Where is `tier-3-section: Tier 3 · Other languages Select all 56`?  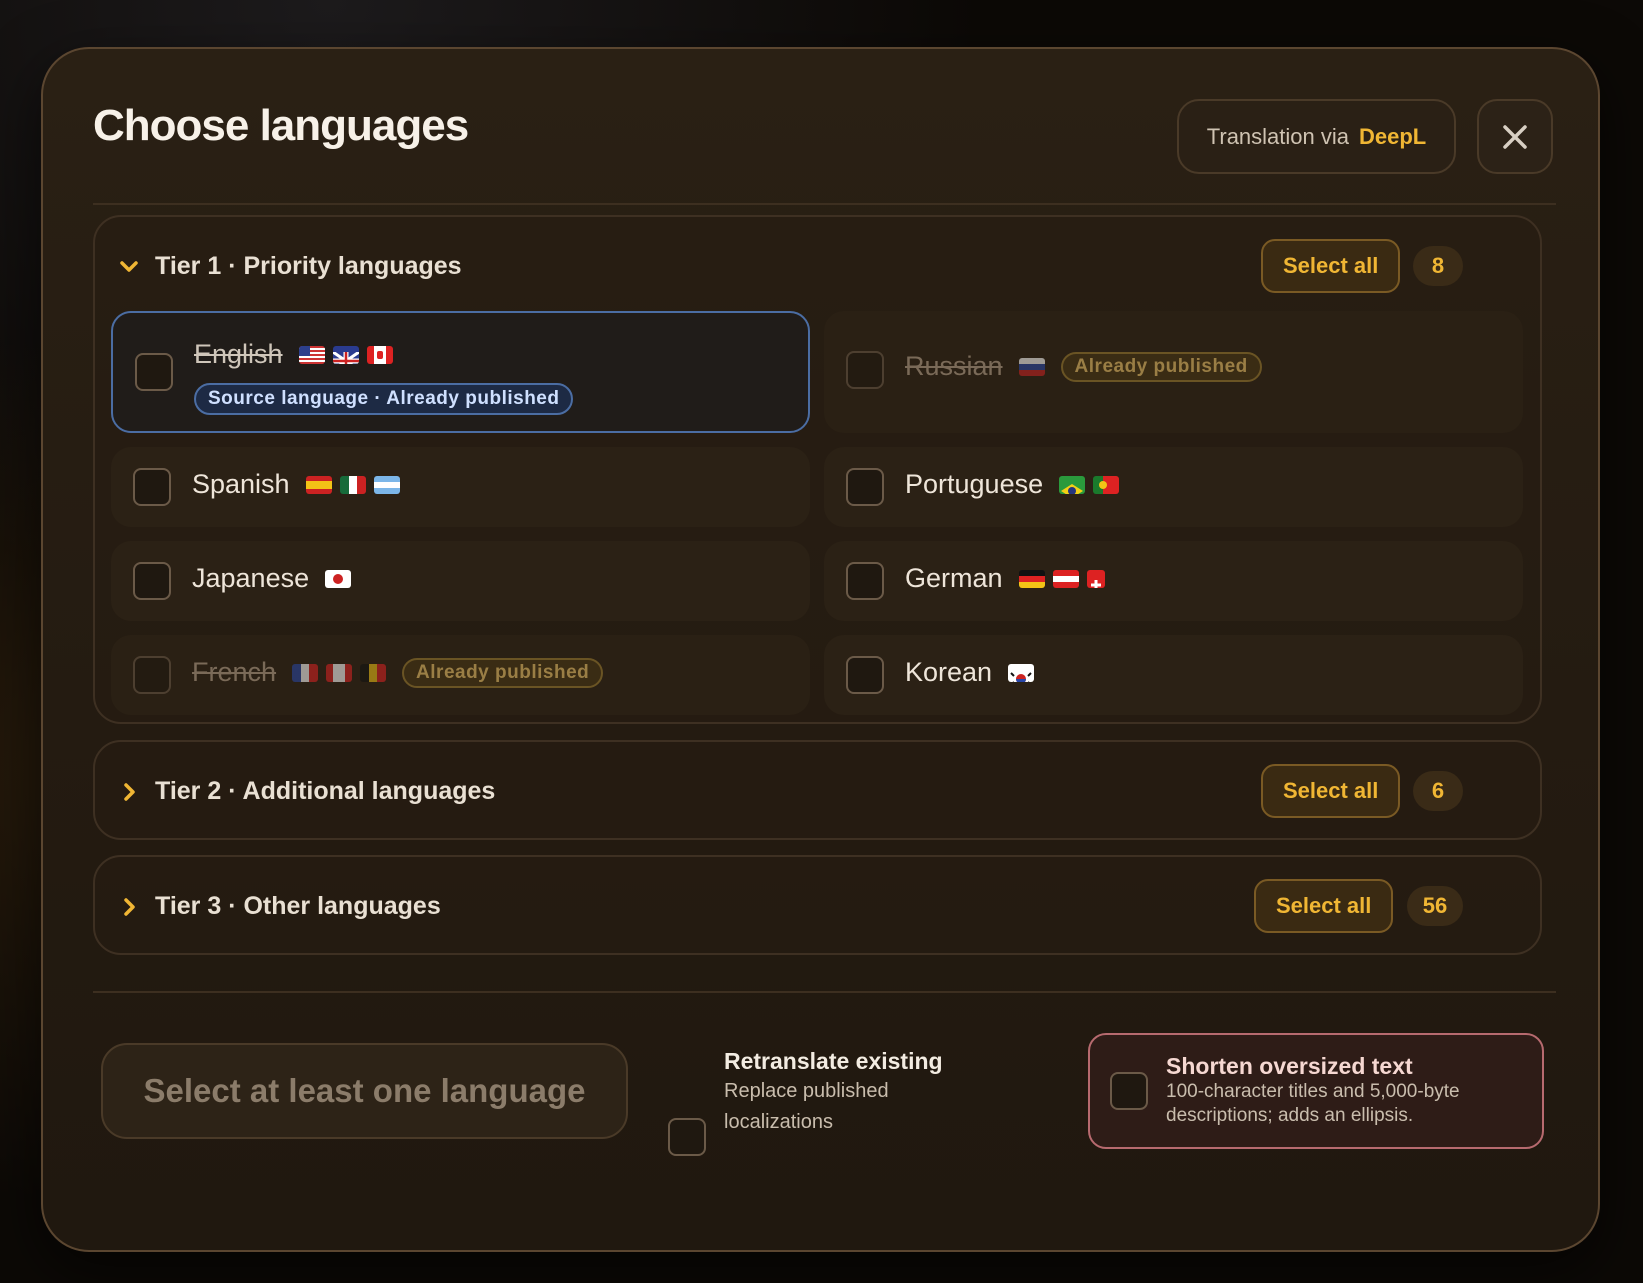
tier-3-section: Tier 3 · Other languages Select all 56 is located at coordinates (817, 905).